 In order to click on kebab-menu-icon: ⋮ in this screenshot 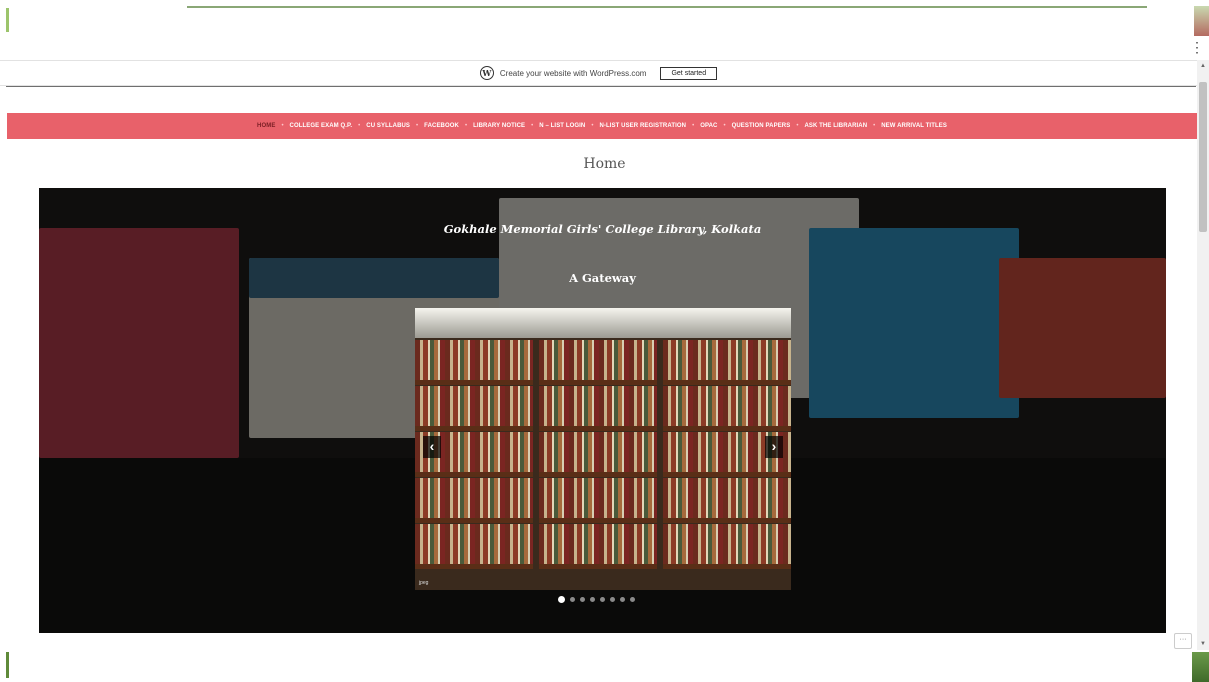, I will do `click(1197, 47)`.